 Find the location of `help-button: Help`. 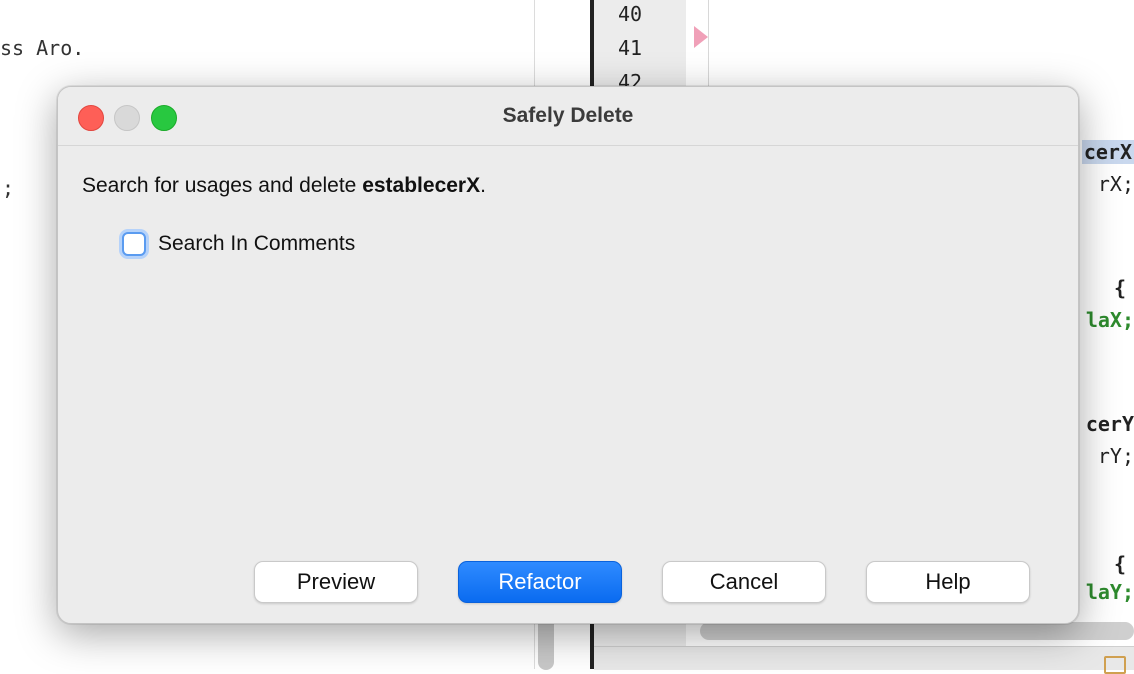

help-button: Help is located at coordinates (948, 582).